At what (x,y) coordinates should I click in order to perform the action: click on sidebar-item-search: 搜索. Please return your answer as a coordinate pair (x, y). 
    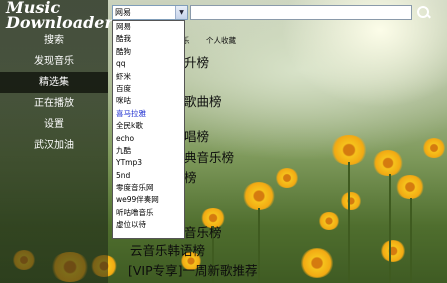
    Looking at the image, I should click on (54, 40).